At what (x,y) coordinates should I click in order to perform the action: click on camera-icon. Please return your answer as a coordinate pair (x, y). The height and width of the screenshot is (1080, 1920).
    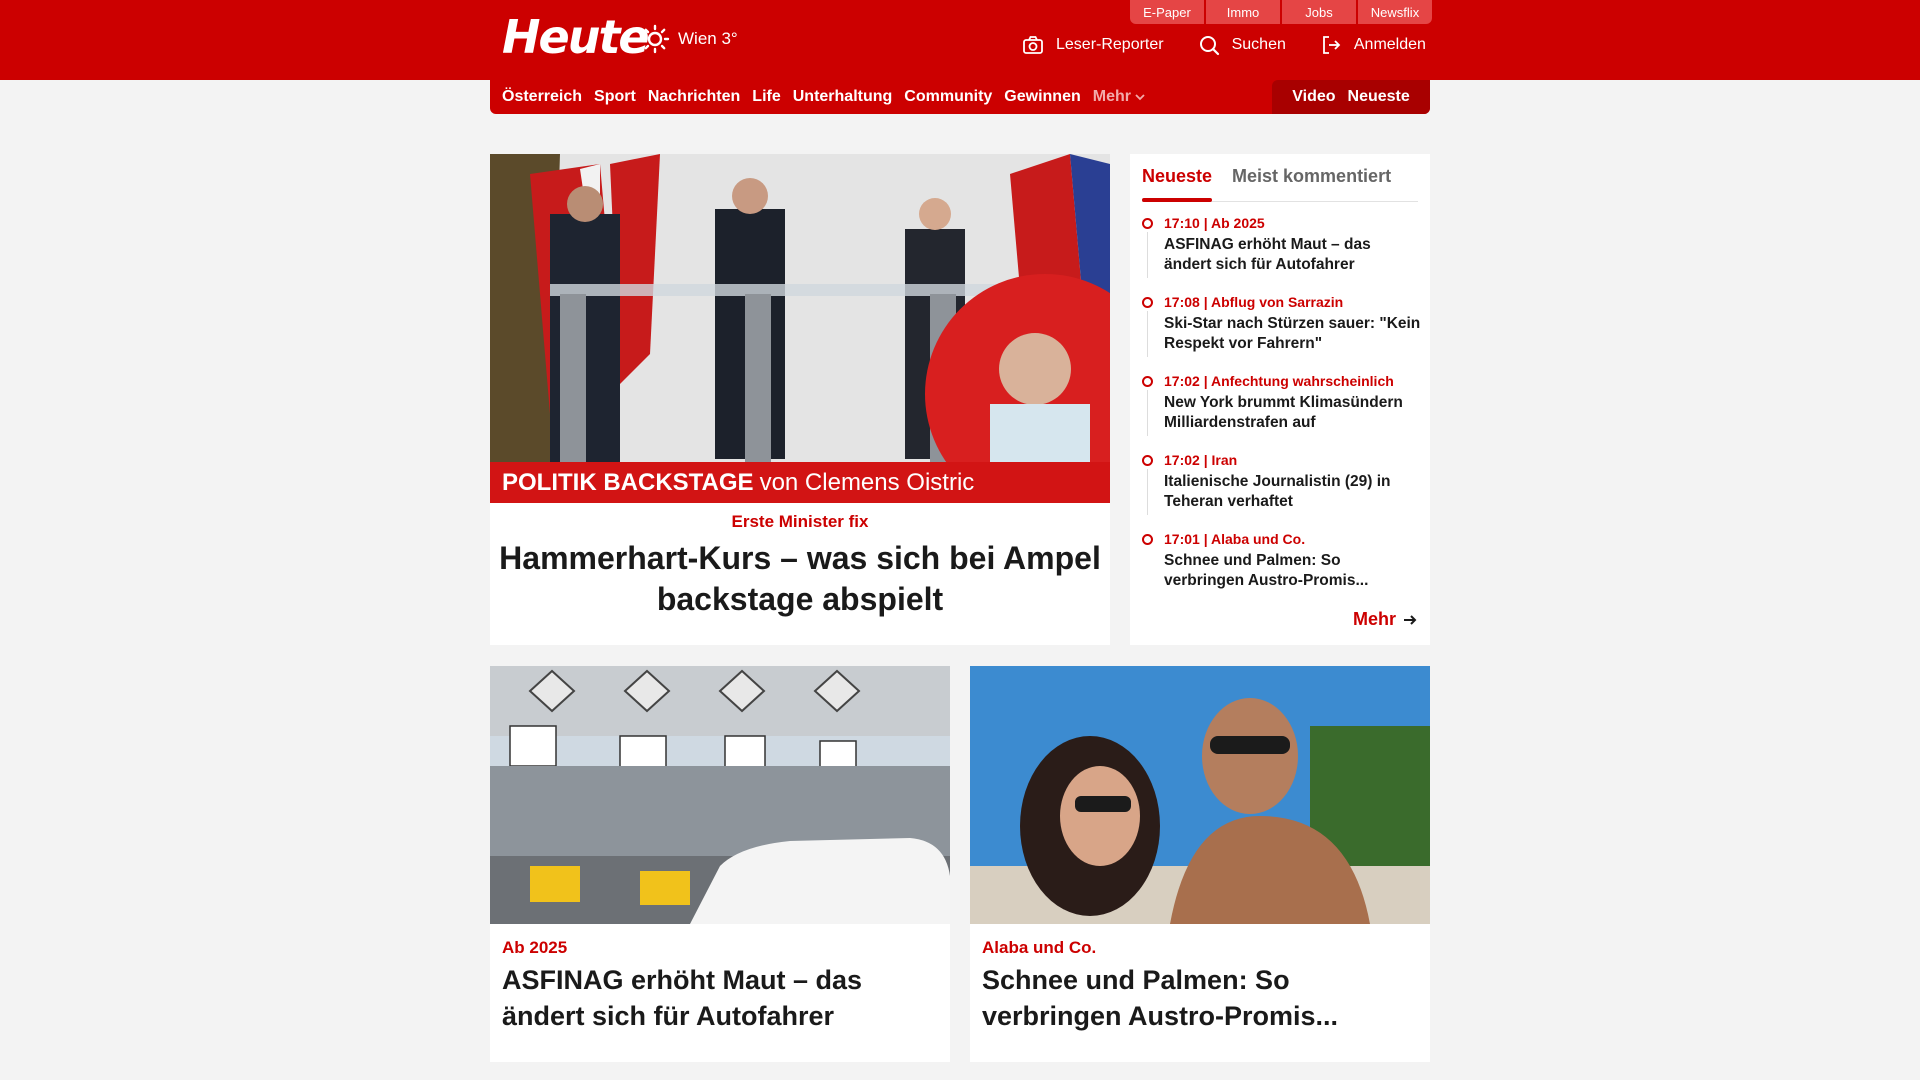
    Looking at the image, I should click on (1033, 45).